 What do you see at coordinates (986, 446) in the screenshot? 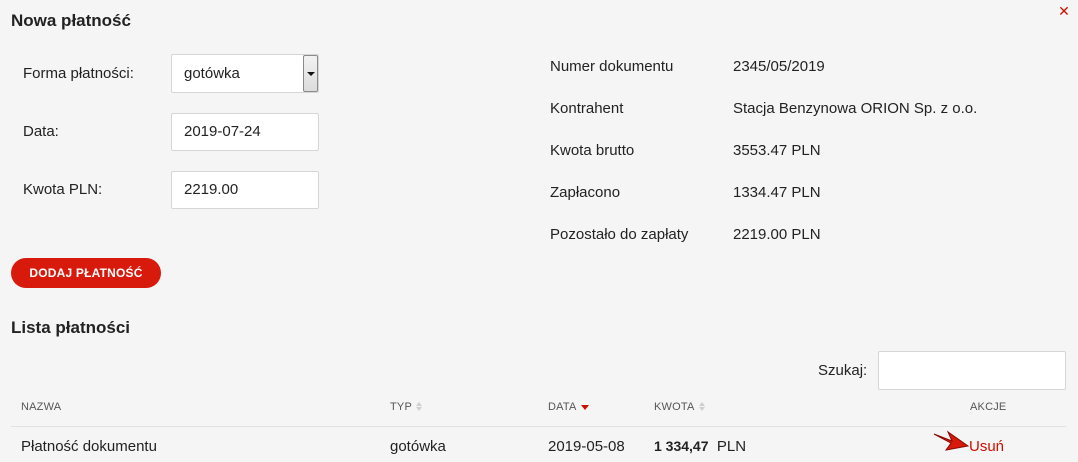
I see `delete-link: Usuń` at bounding box center [986, 446].